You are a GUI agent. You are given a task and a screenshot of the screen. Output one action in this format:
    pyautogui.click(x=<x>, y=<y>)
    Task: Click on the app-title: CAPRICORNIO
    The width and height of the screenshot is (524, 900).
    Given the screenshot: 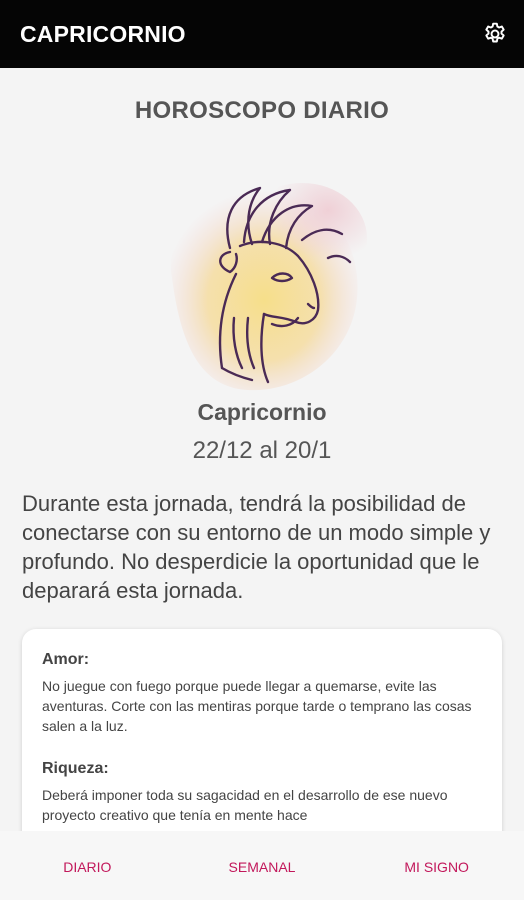 What is the action you would take?
    pyautogui.click(x=103, y=33)
    